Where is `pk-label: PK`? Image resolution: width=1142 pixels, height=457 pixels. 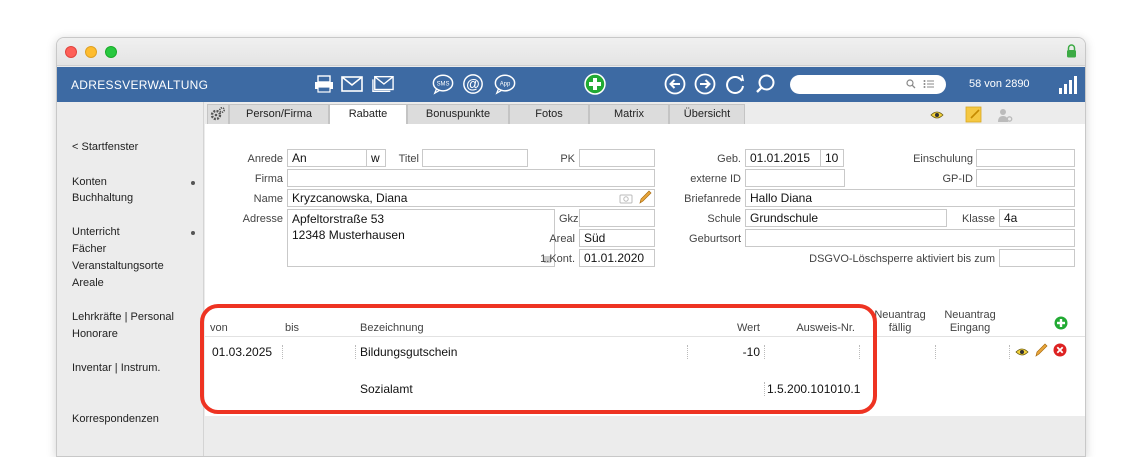
pk-label: PK is located at coordinates (567, 159).